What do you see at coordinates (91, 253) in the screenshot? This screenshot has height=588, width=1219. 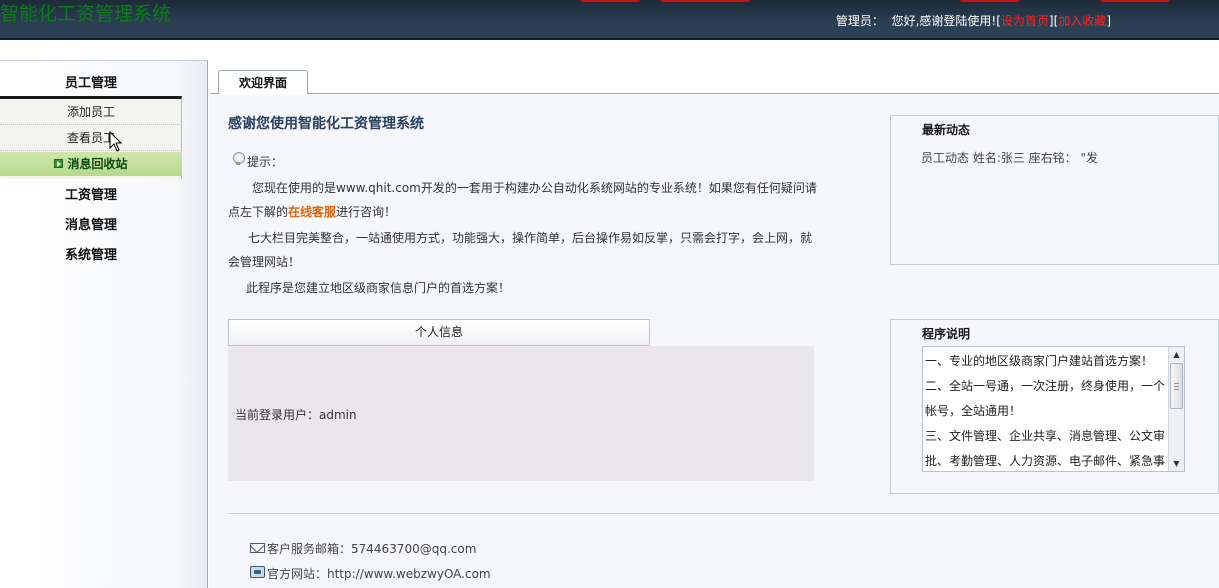 I see `sidebar-item-system-mgmt: 系统管理` at bounding box center [91, 253].